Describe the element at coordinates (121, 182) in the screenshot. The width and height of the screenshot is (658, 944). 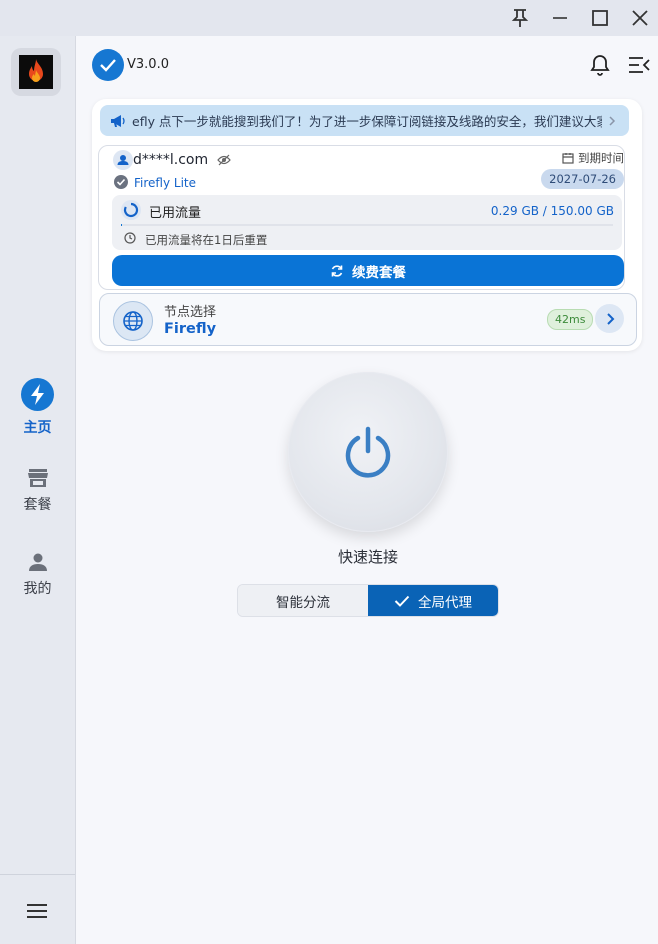
I see `verified-badge-icon` at that location.